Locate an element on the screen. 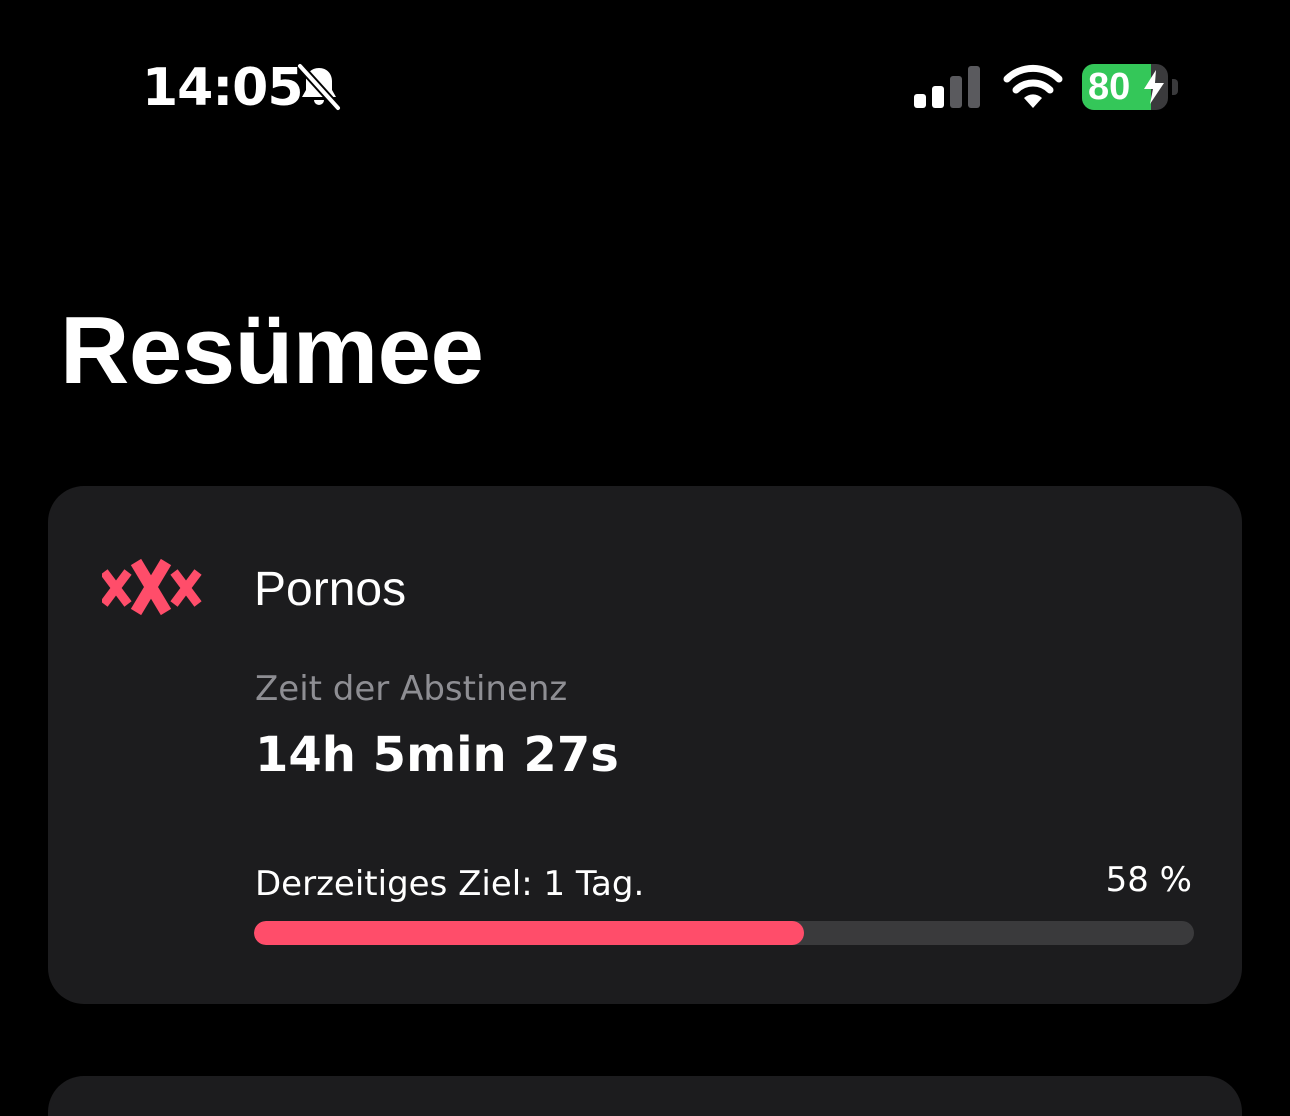 The image size is (1290, 1116). goal-progress-bar is located at coordinates (724, 933).